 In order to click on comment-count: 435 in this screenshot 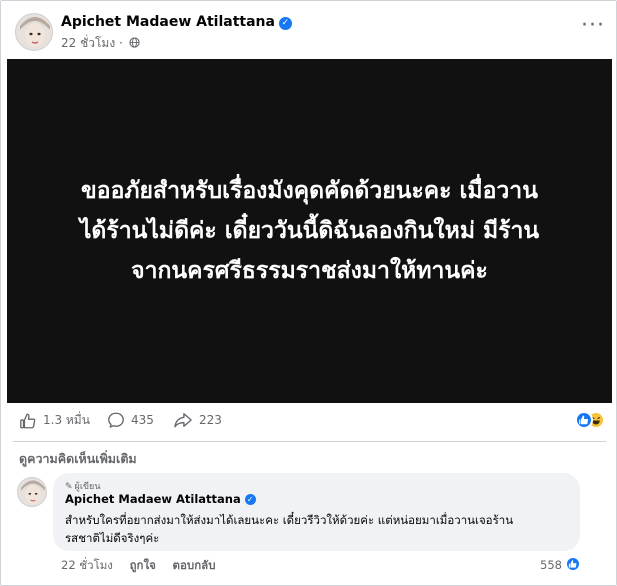, I will do `click(142, 420)`.